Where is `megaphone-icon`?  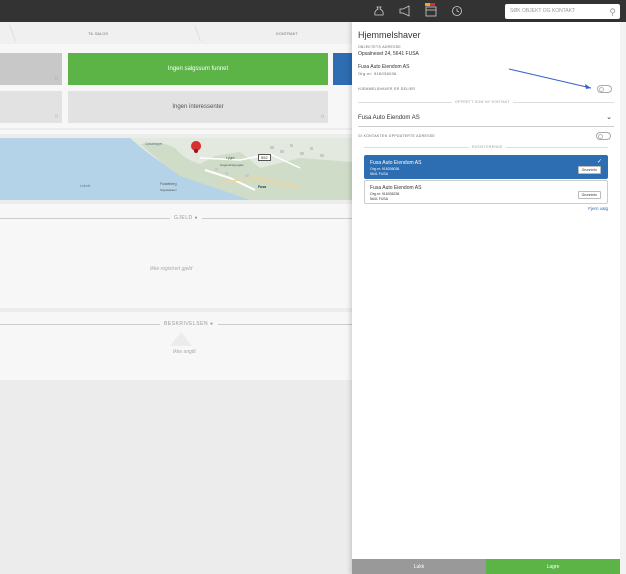 megaphone-icon is located at coordinates (405, 11).